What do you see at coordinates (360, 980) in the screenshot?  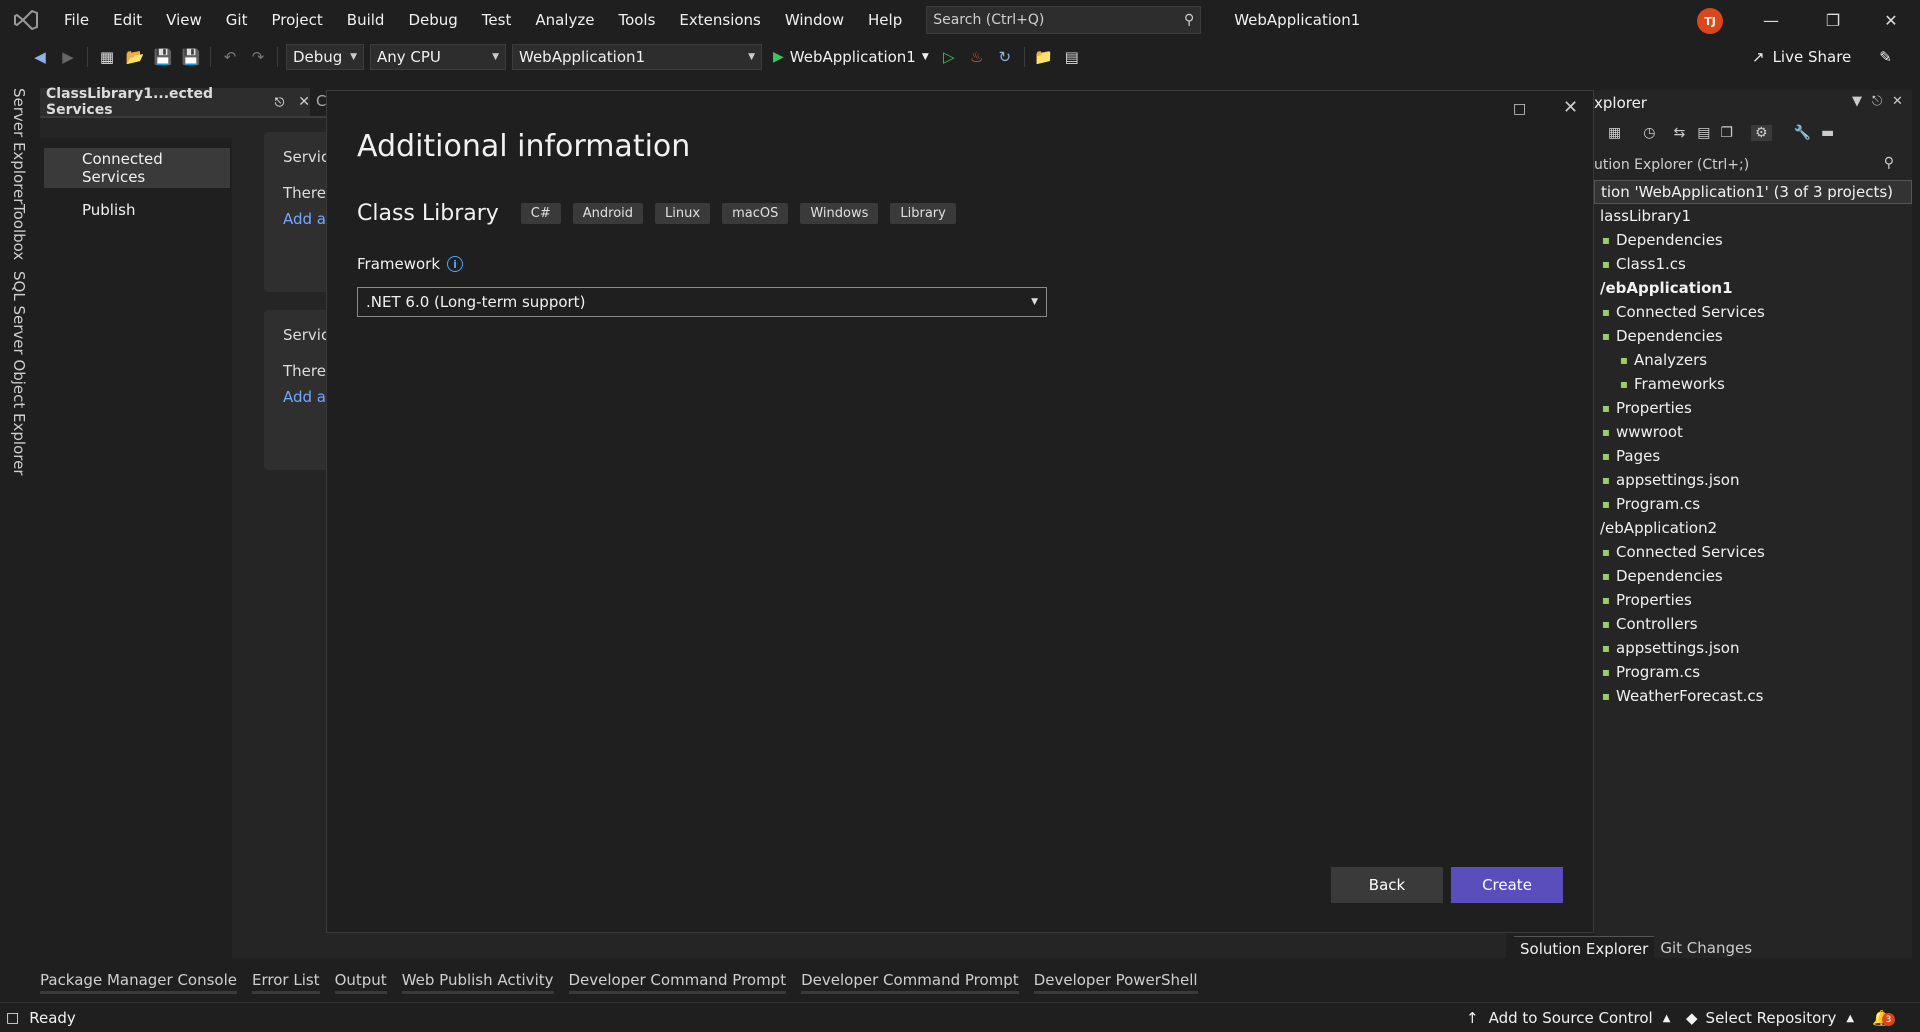 I see `bottom-tab-output: Output` at bounding box center [360, 980].